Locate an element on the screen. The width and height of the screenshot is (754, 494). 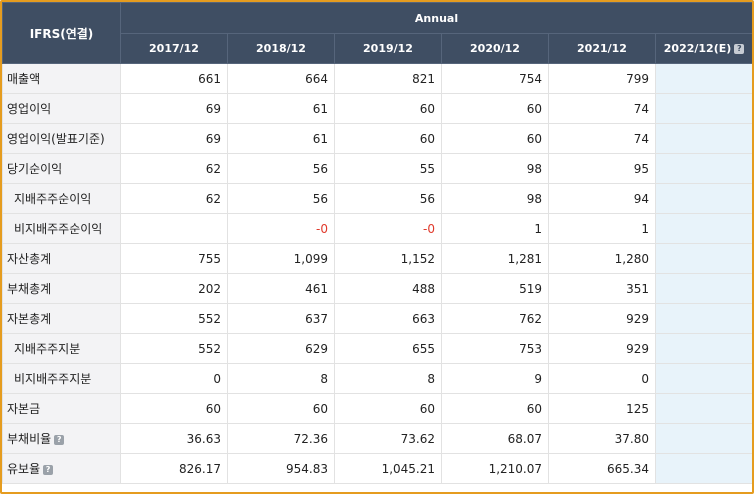
year-label: 2017/12 is located at coordinates (174, 48).